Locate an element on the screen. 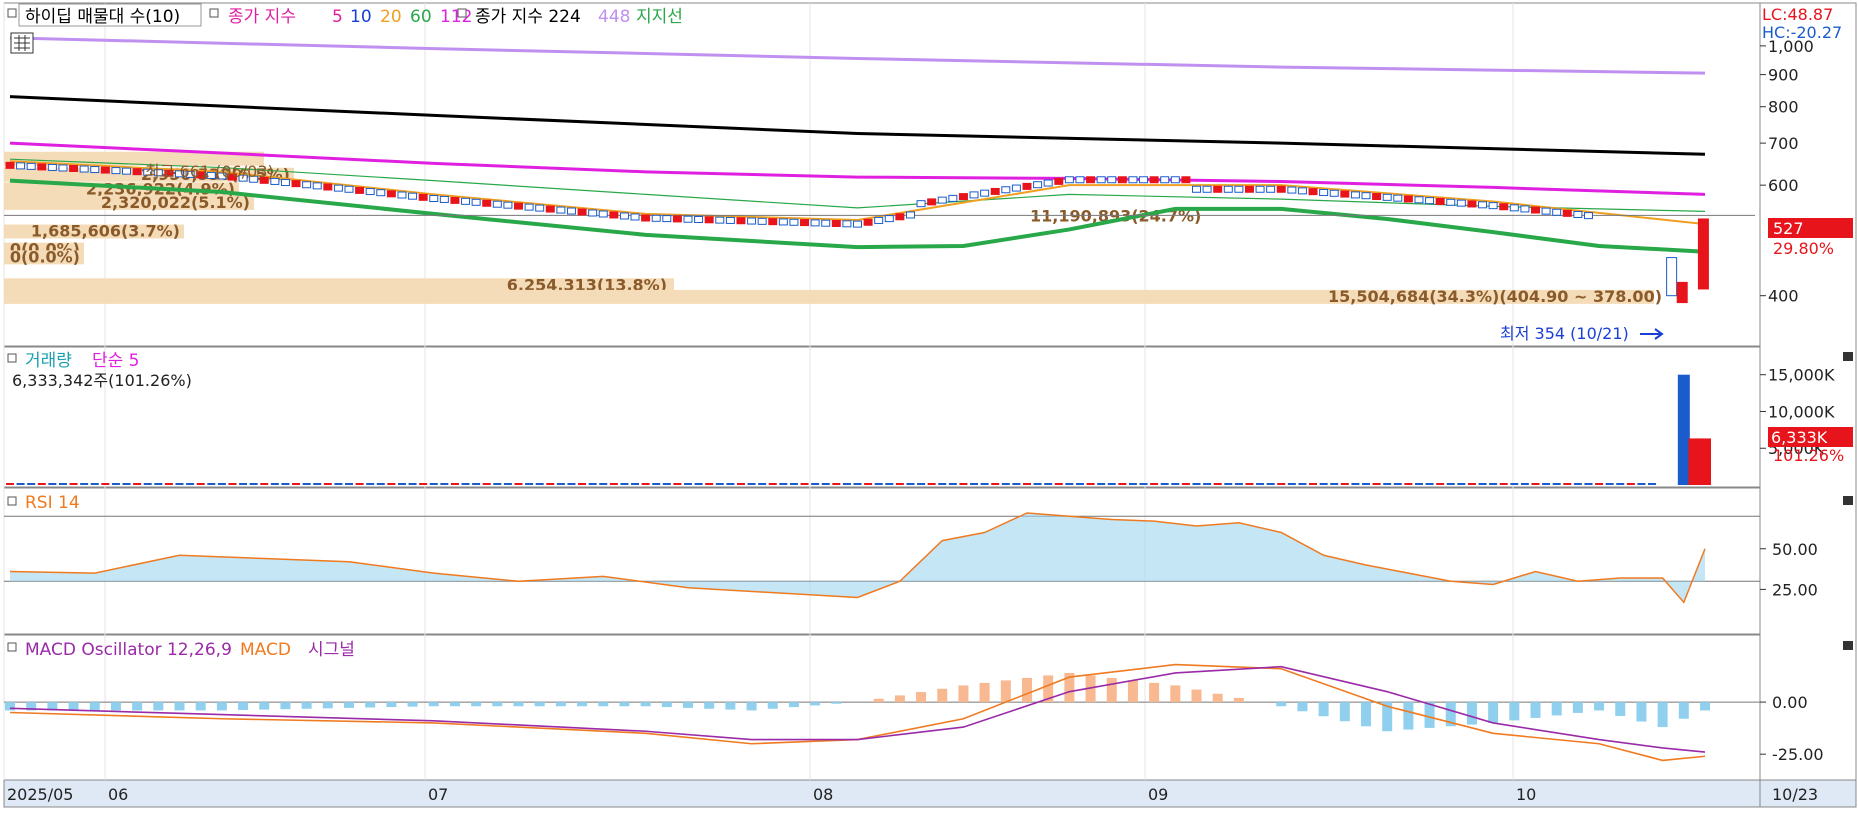  y-tick-label: 0.00 is located at coordinates (1790, 702).